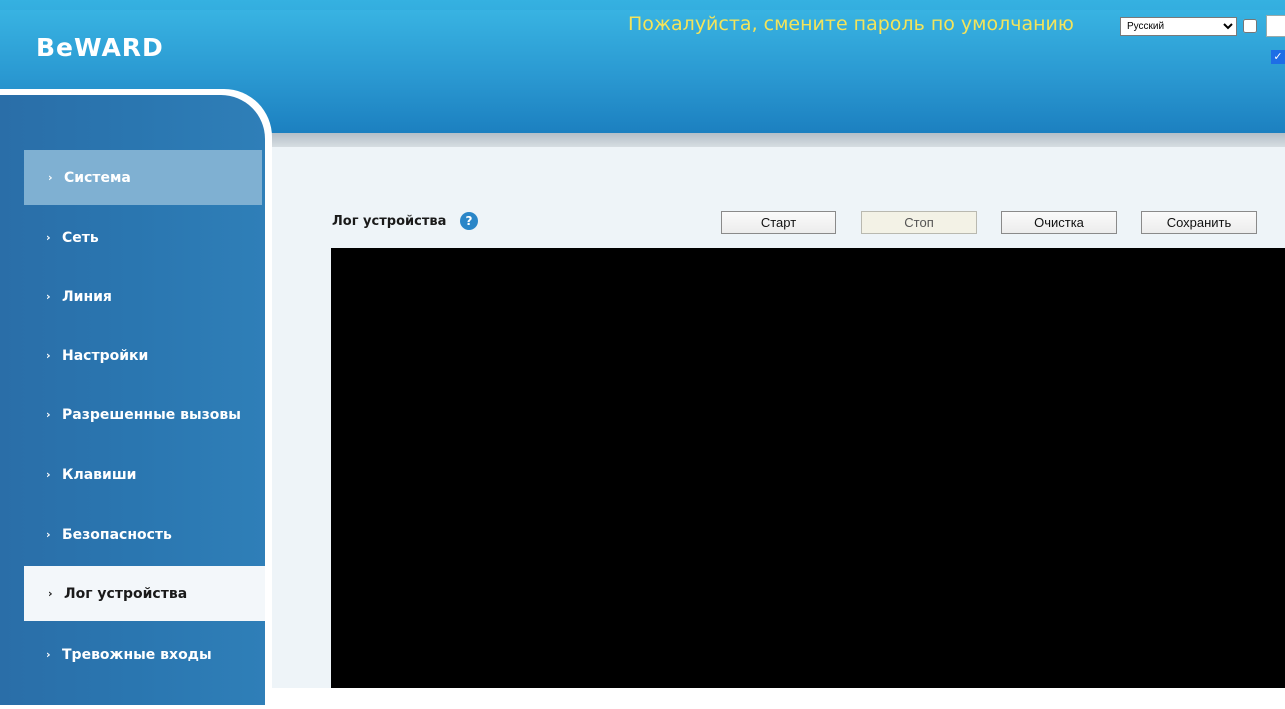  Describe the element at coordinates (389, 221) in the screenshot. I see `page-title: Лог устройства` at that location.